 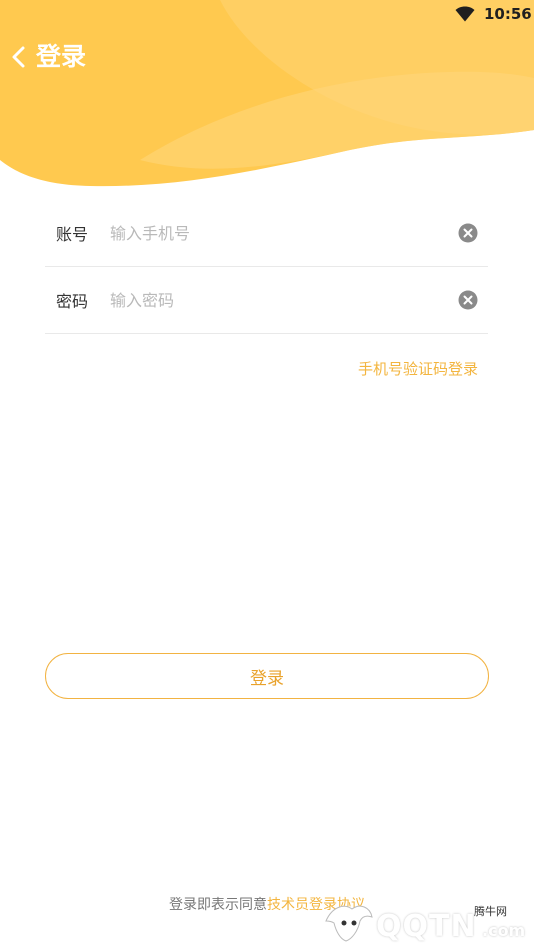 I want to click on account-input, so click(x=284, y=233).